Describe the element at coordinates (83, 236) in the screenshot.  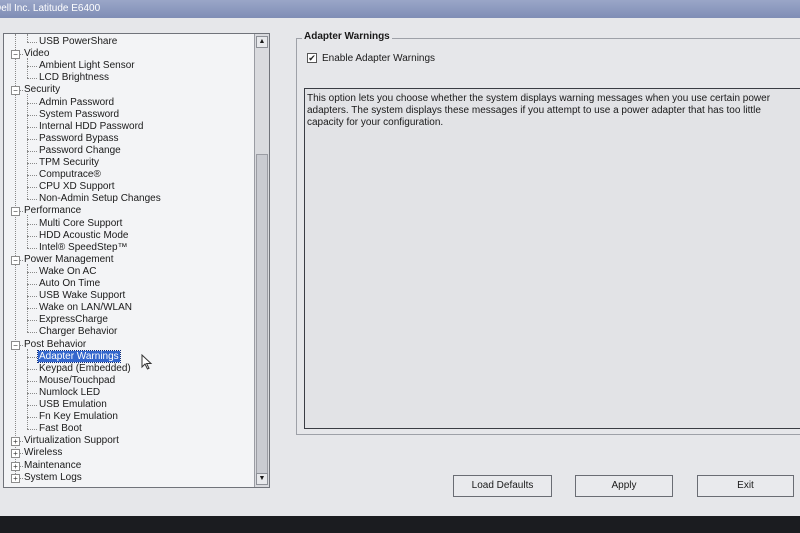
I see `tree-item-hdd-acoustic-mode: HDD Acoustic Mode` at that location.